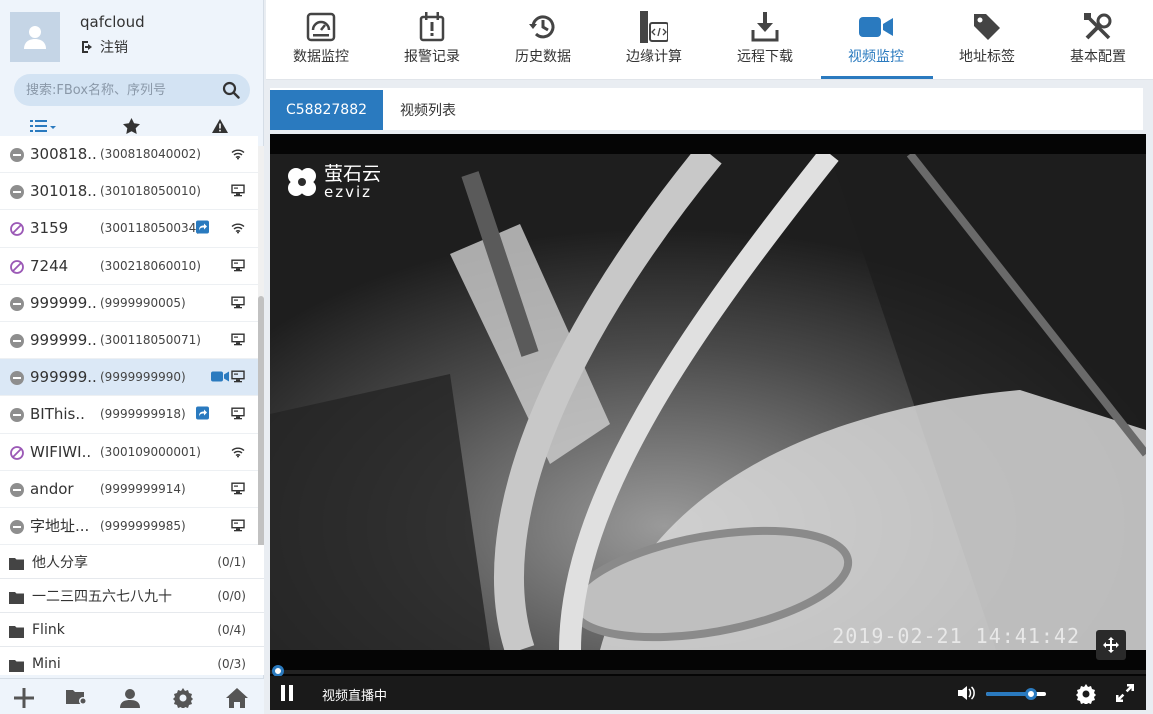  I want to click on search-icon, so click(231, 92).